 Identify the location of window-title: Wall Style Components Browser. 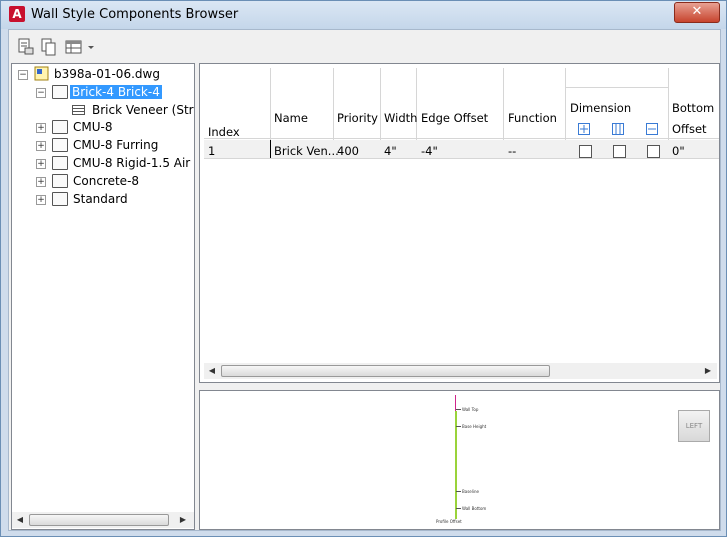
(135, 14).